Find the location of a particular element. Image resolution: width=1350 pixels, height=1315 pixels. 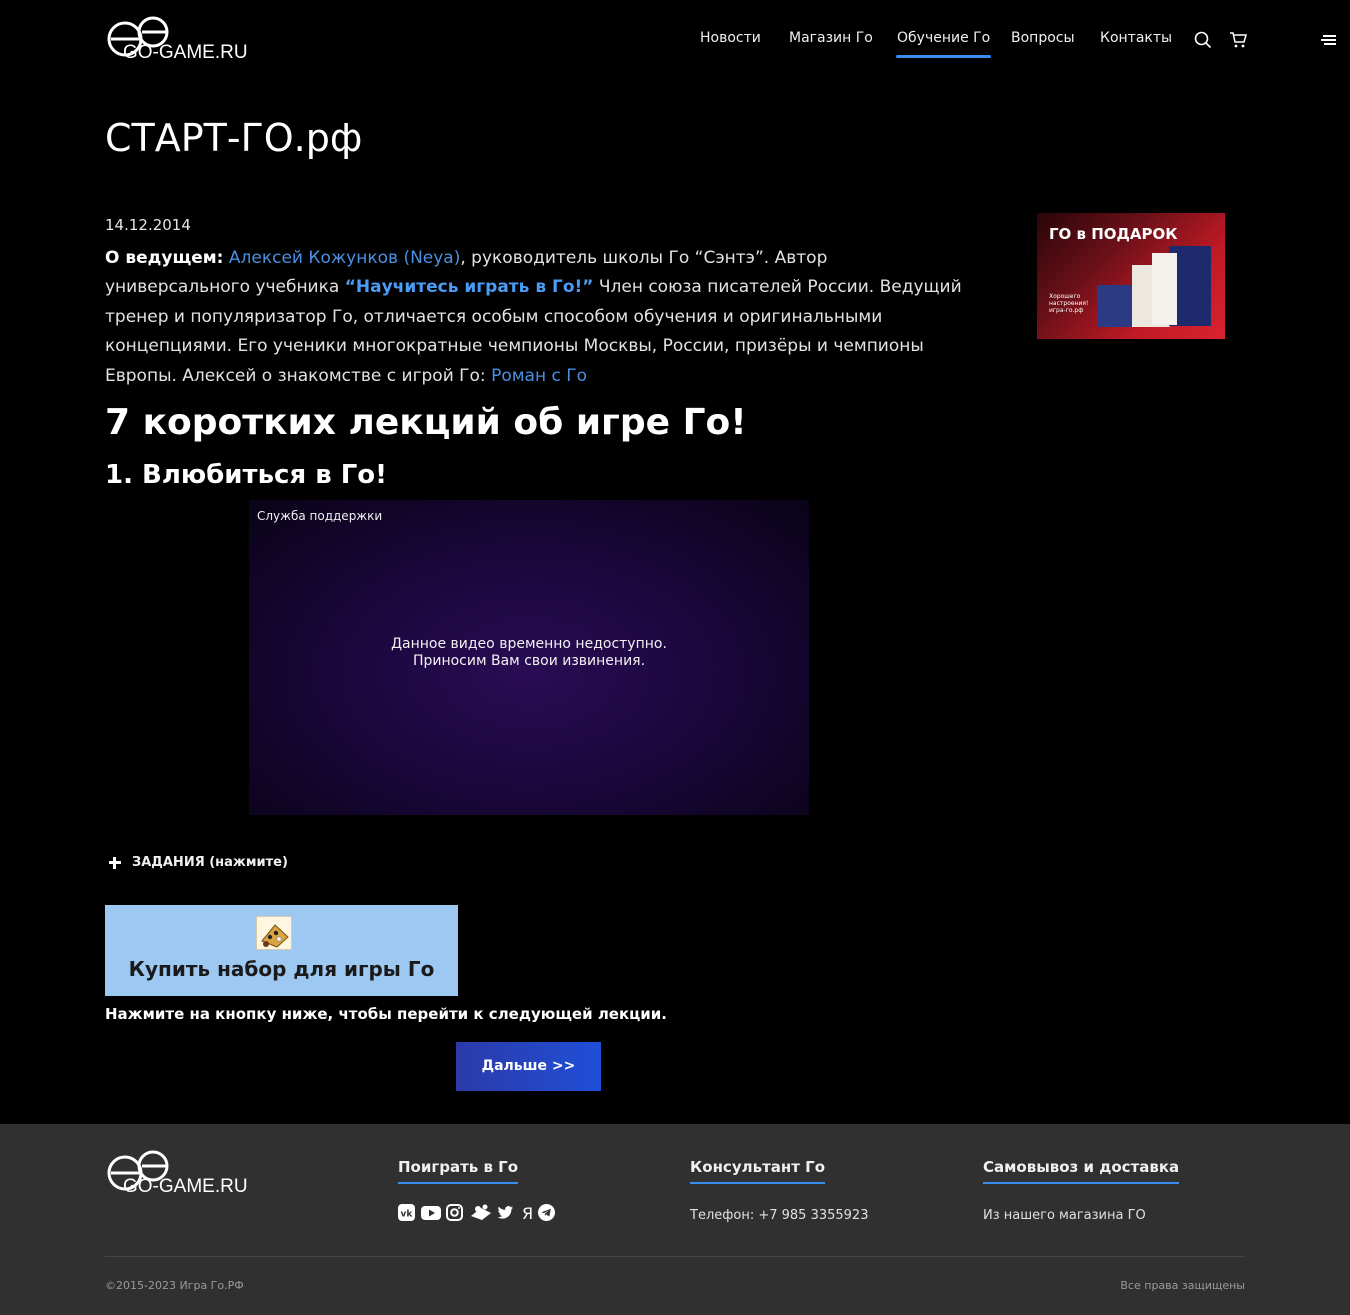

video-message-line-1: Данное видео временно недоступно. is located at coordinates (529, 644).